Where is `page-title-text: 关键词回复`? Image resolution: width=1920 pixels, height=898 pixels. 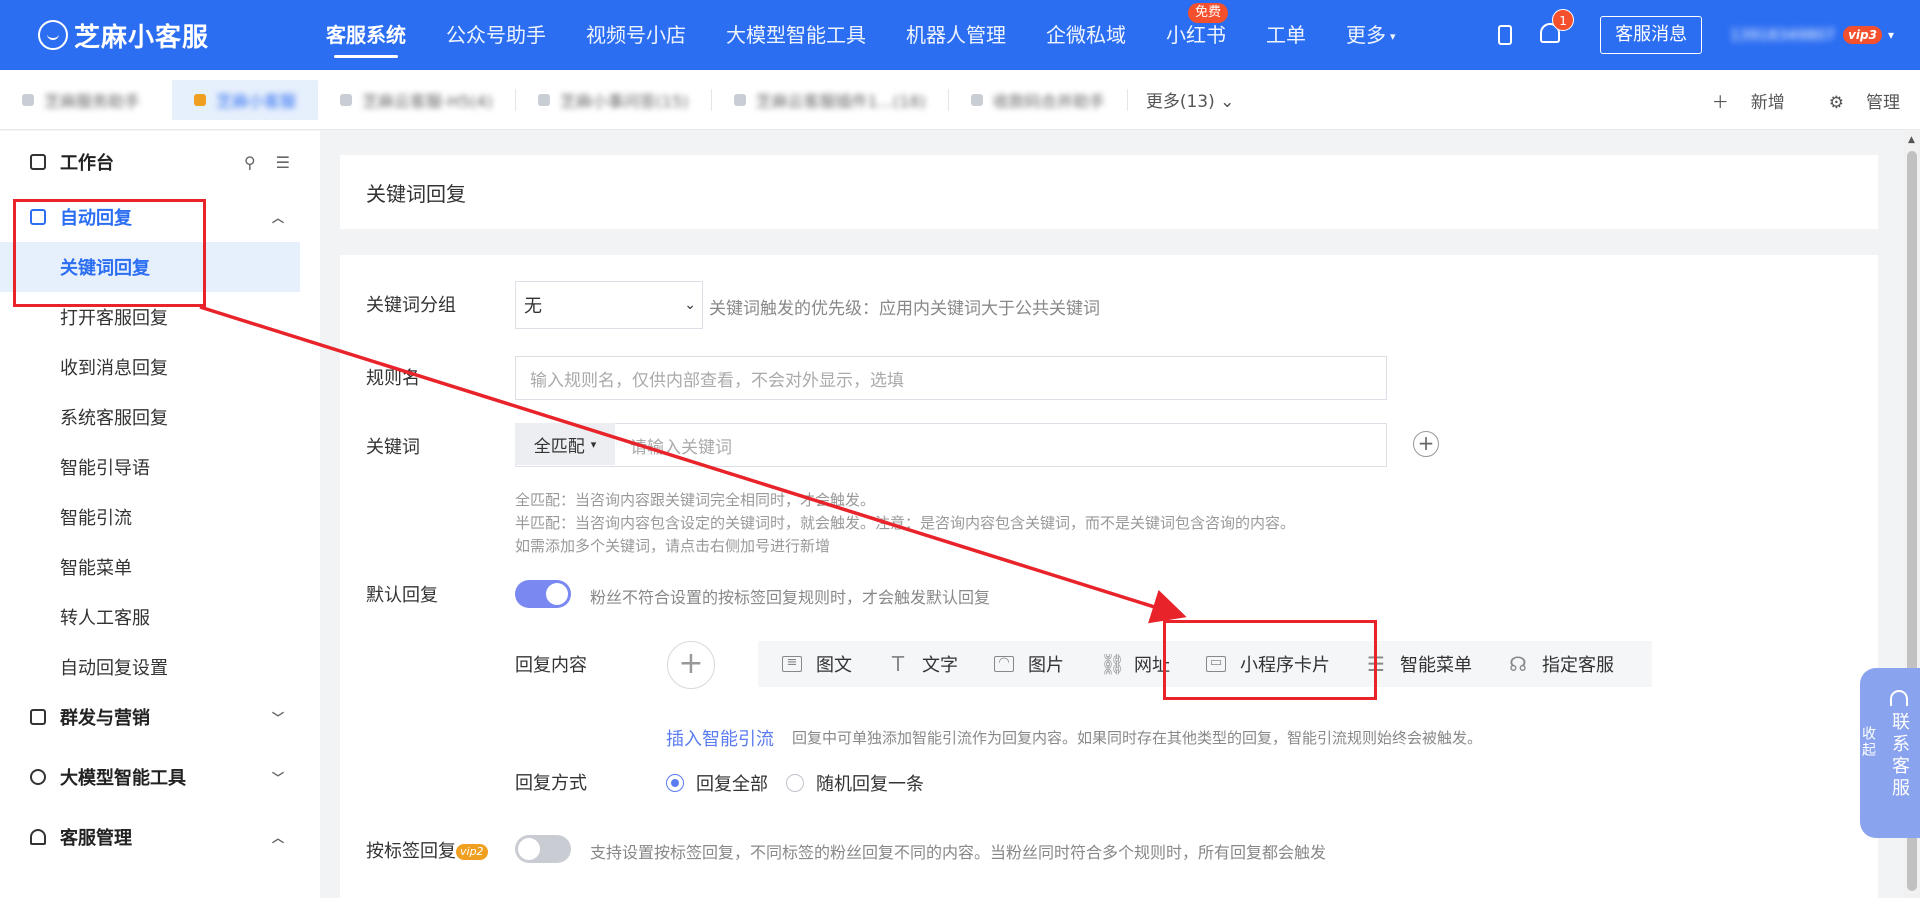 page-title-text: 关键词回复 is located at coordinates (416, 193).